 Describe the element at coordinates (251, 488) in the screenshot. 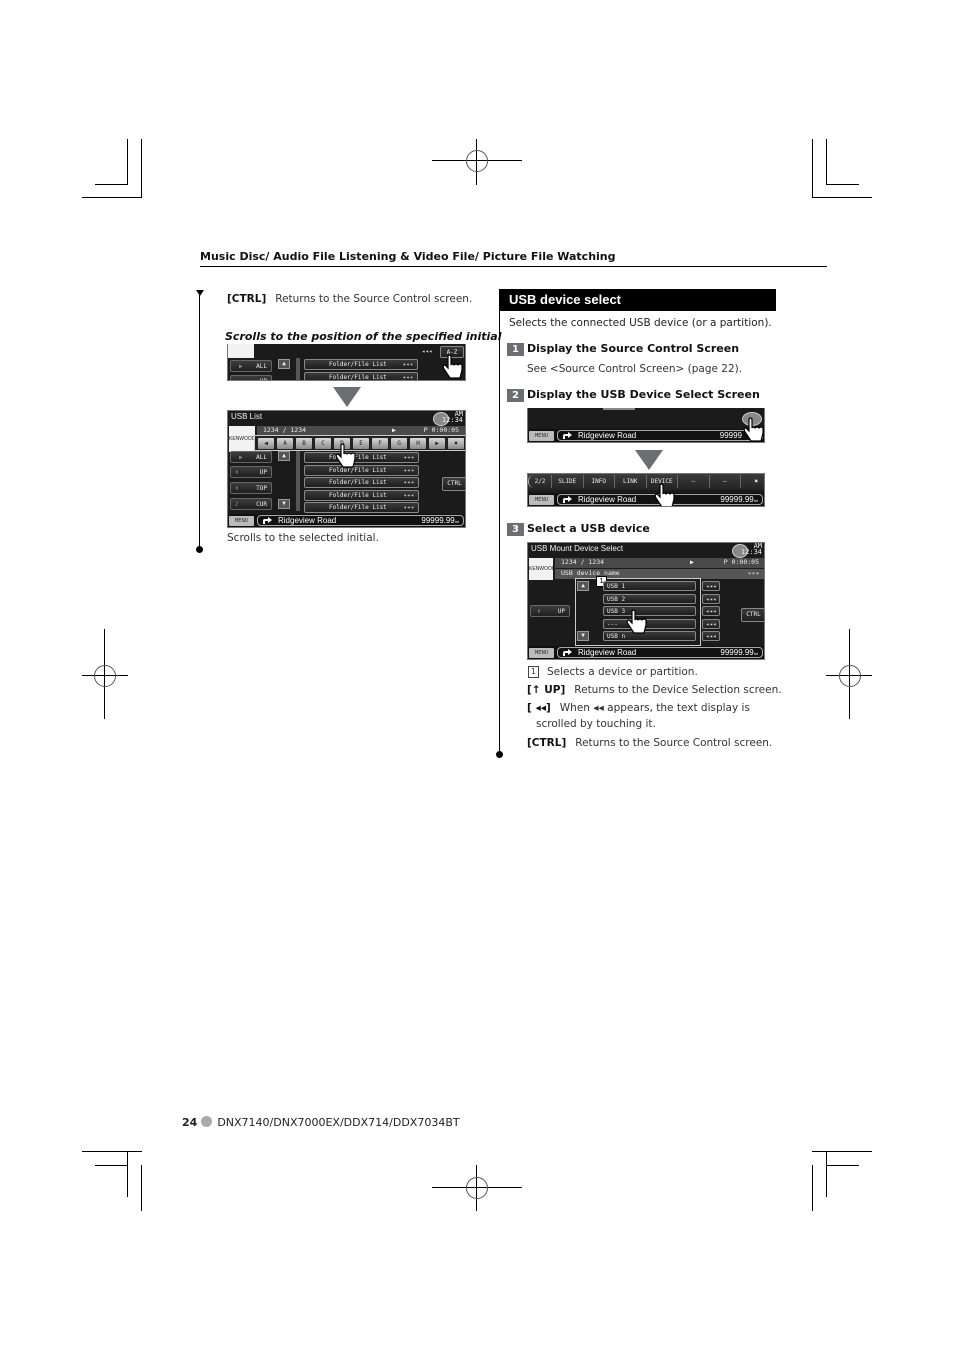

I see `top-button: ⬆ TOP` at that location.